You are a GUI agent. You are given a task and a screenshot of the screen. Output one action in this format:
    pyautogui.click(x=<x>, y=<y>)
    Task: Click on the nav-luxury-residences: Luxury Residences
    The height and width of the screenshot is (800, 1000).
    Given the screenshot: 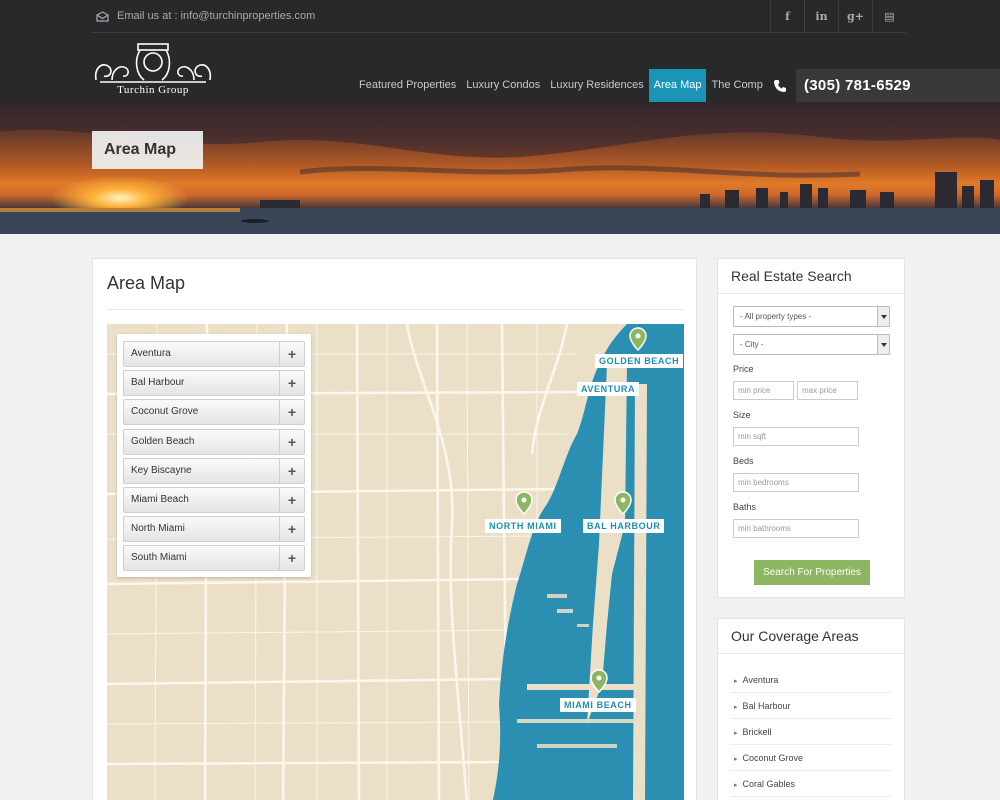 What is the action you would take?
    pyautogui.click(x=597, y=85)
    